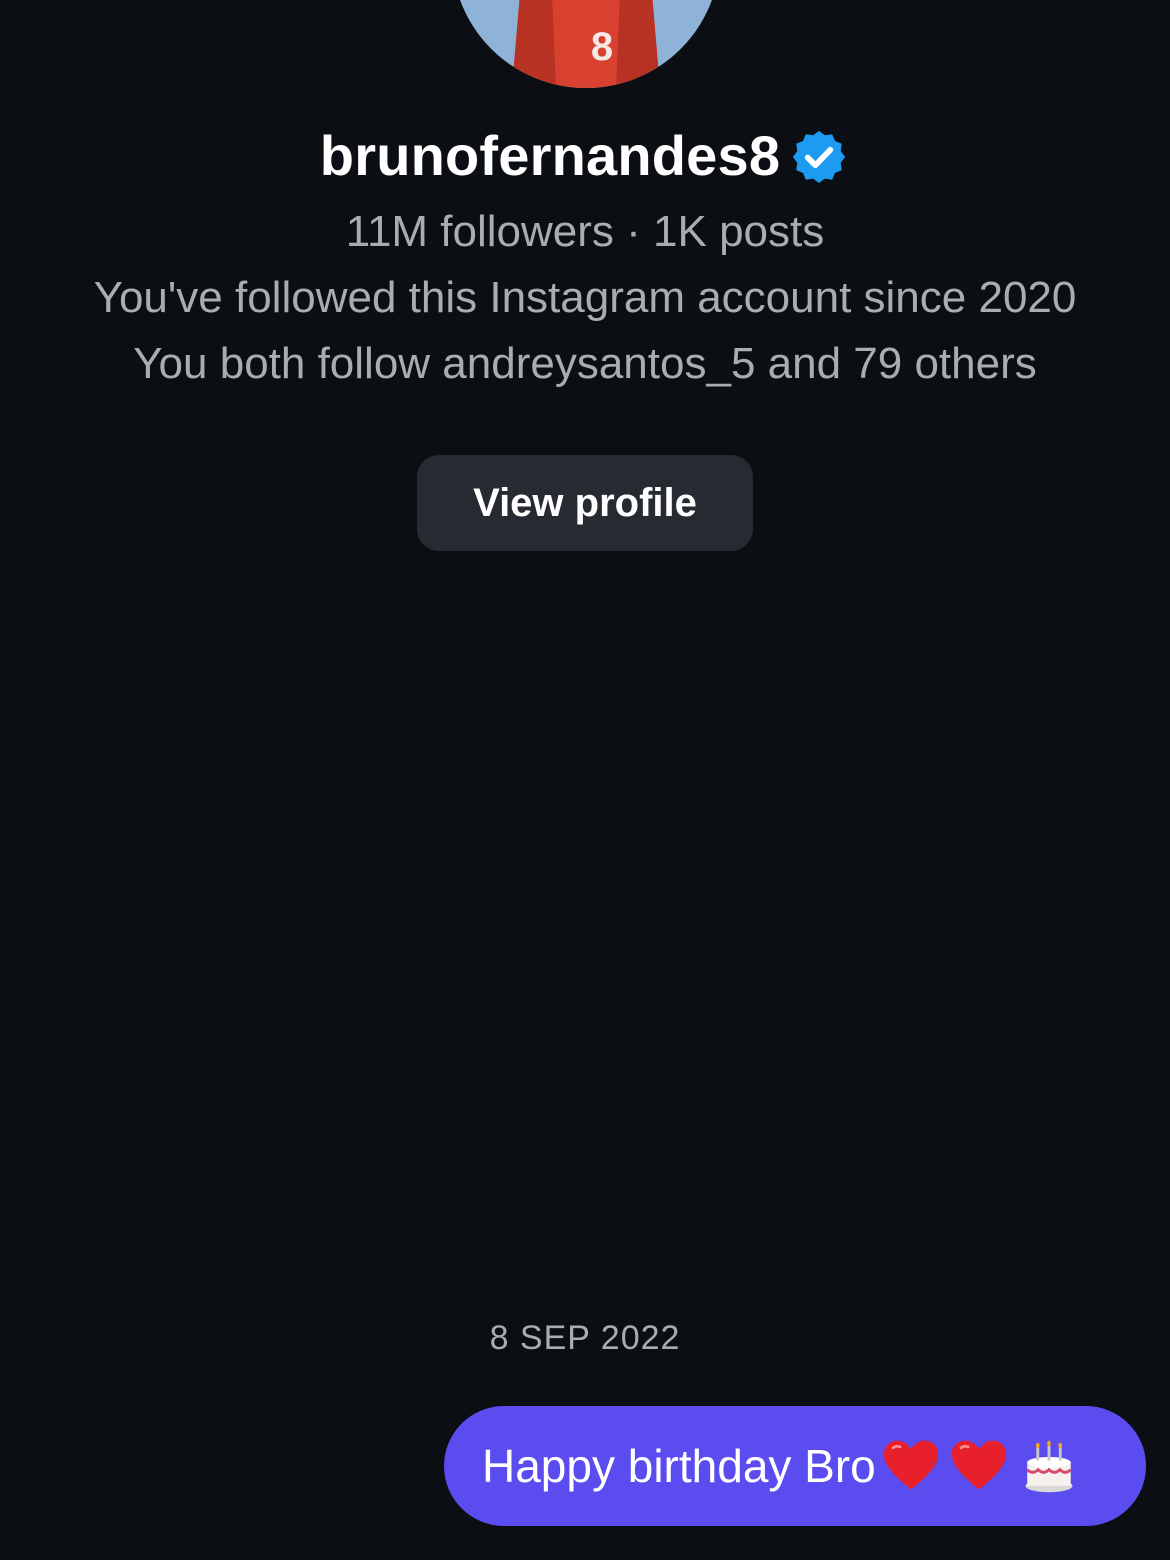  I want to click on birthday-cake-icon, so click(1049, 1466).